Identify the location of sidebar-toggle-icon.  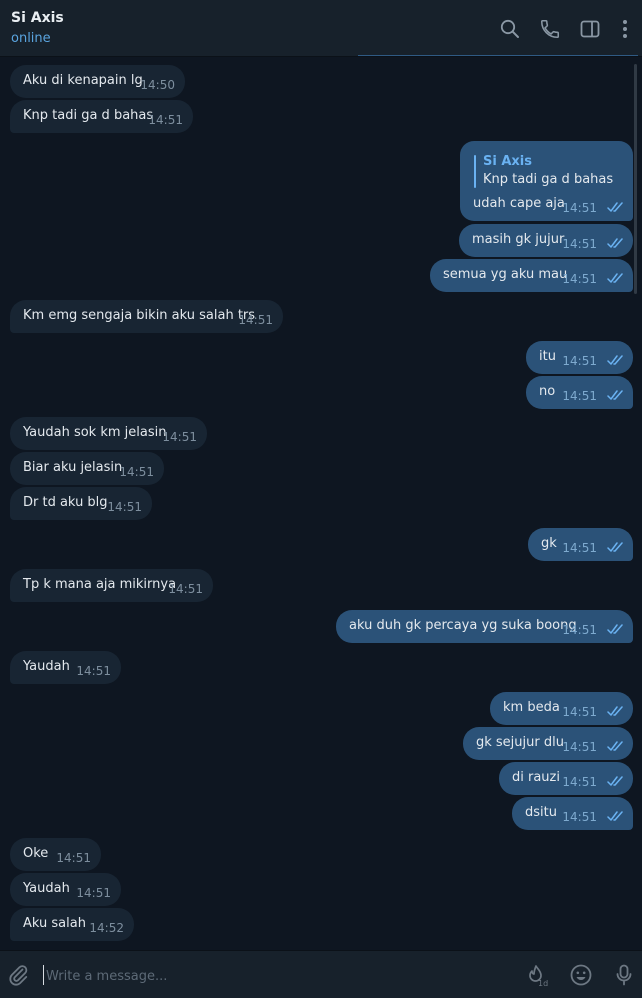
(590, 29).